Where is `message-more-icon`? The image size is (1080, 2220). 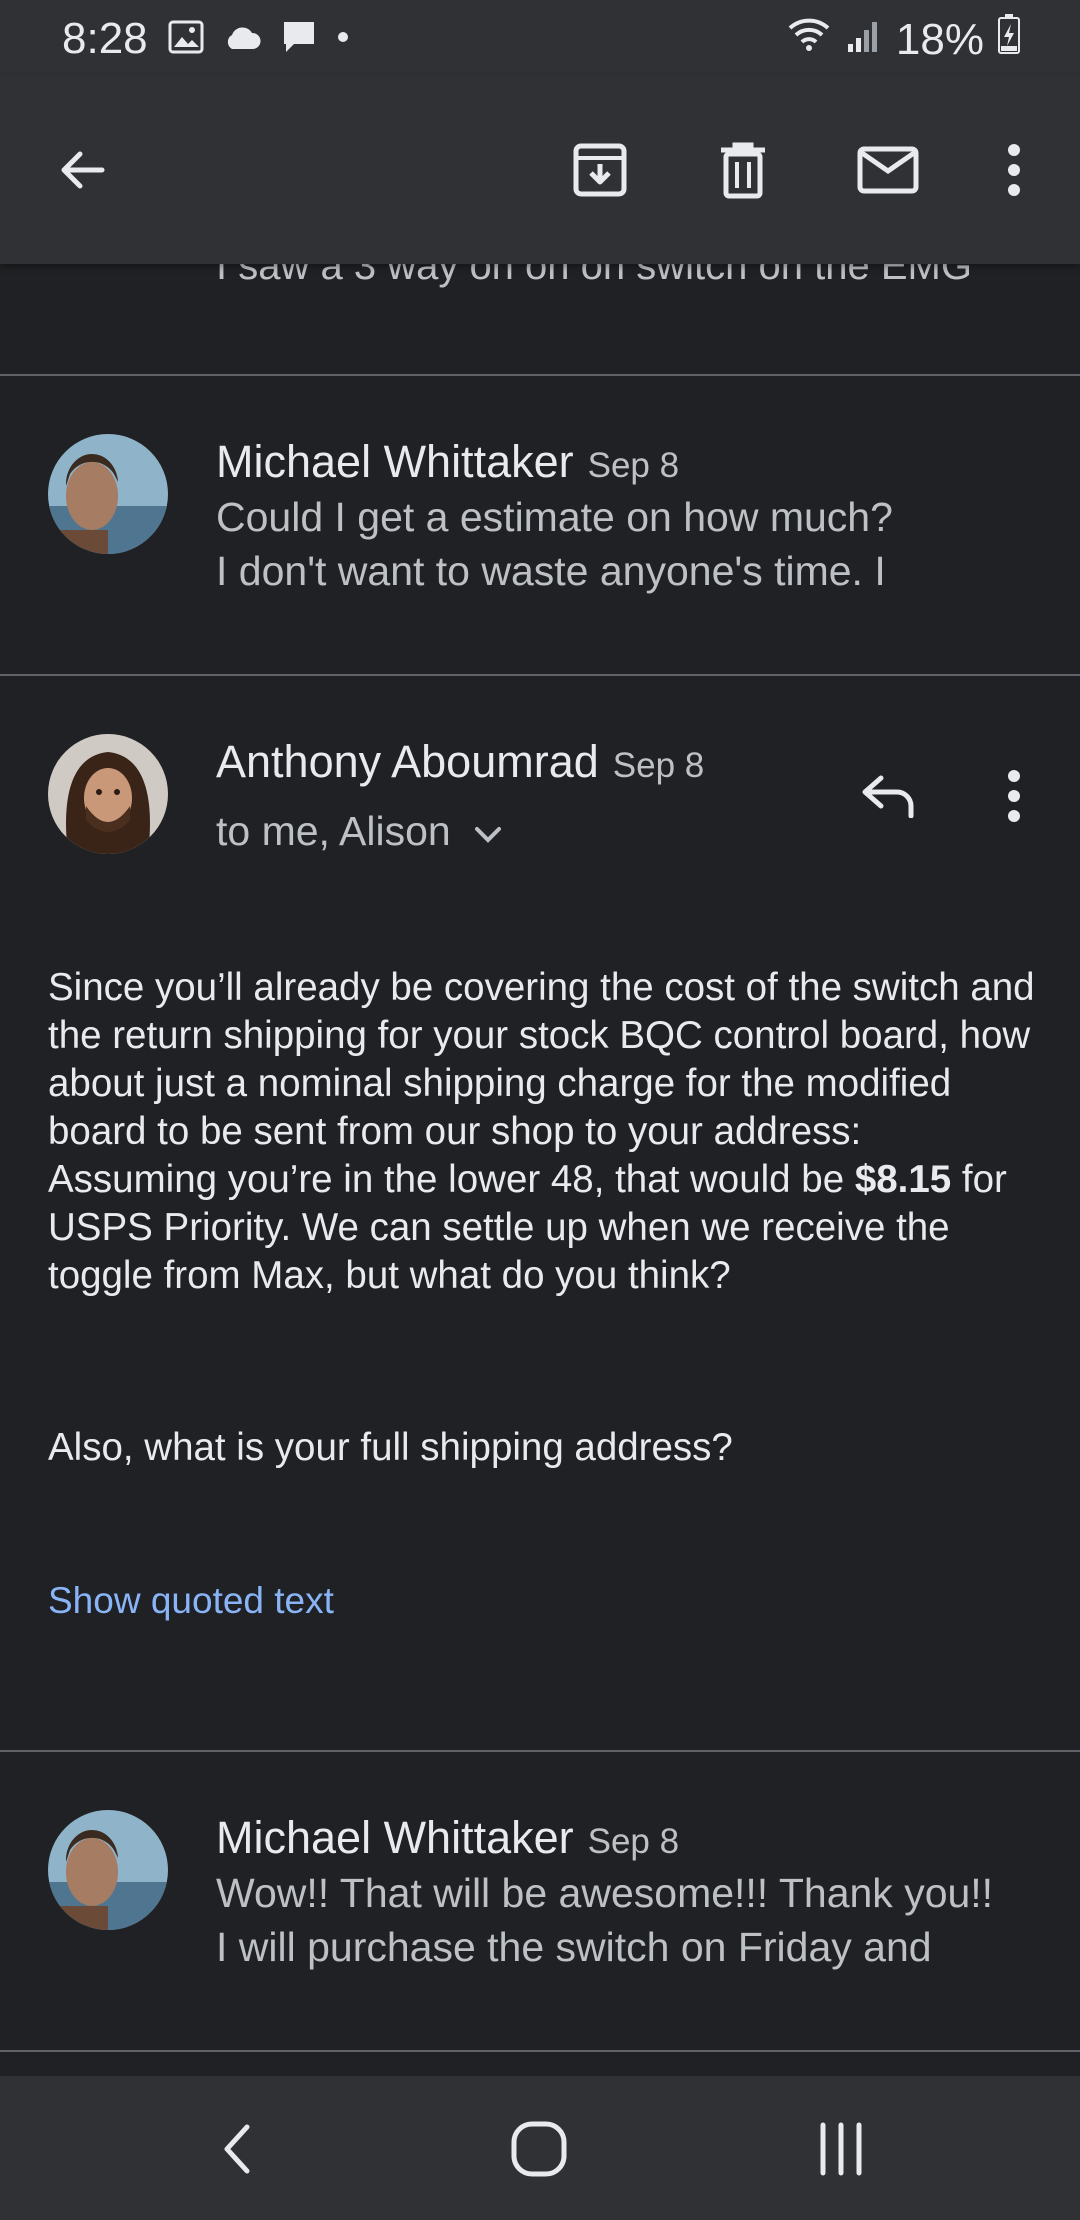 message-more-icon is located at coordinates (1014, 796).